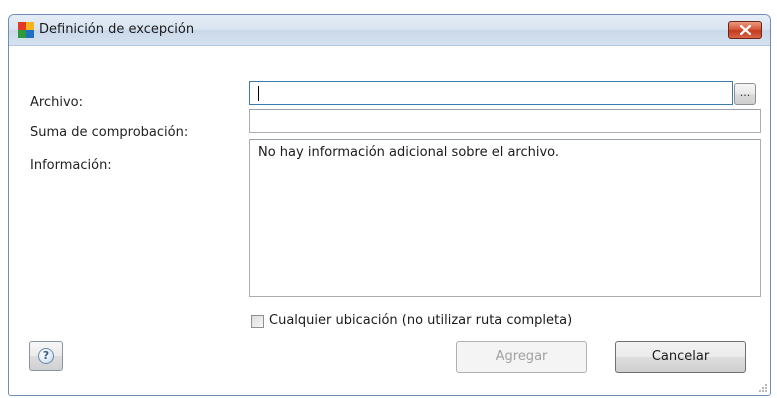  I want to click on close-button, so click(745, 30).